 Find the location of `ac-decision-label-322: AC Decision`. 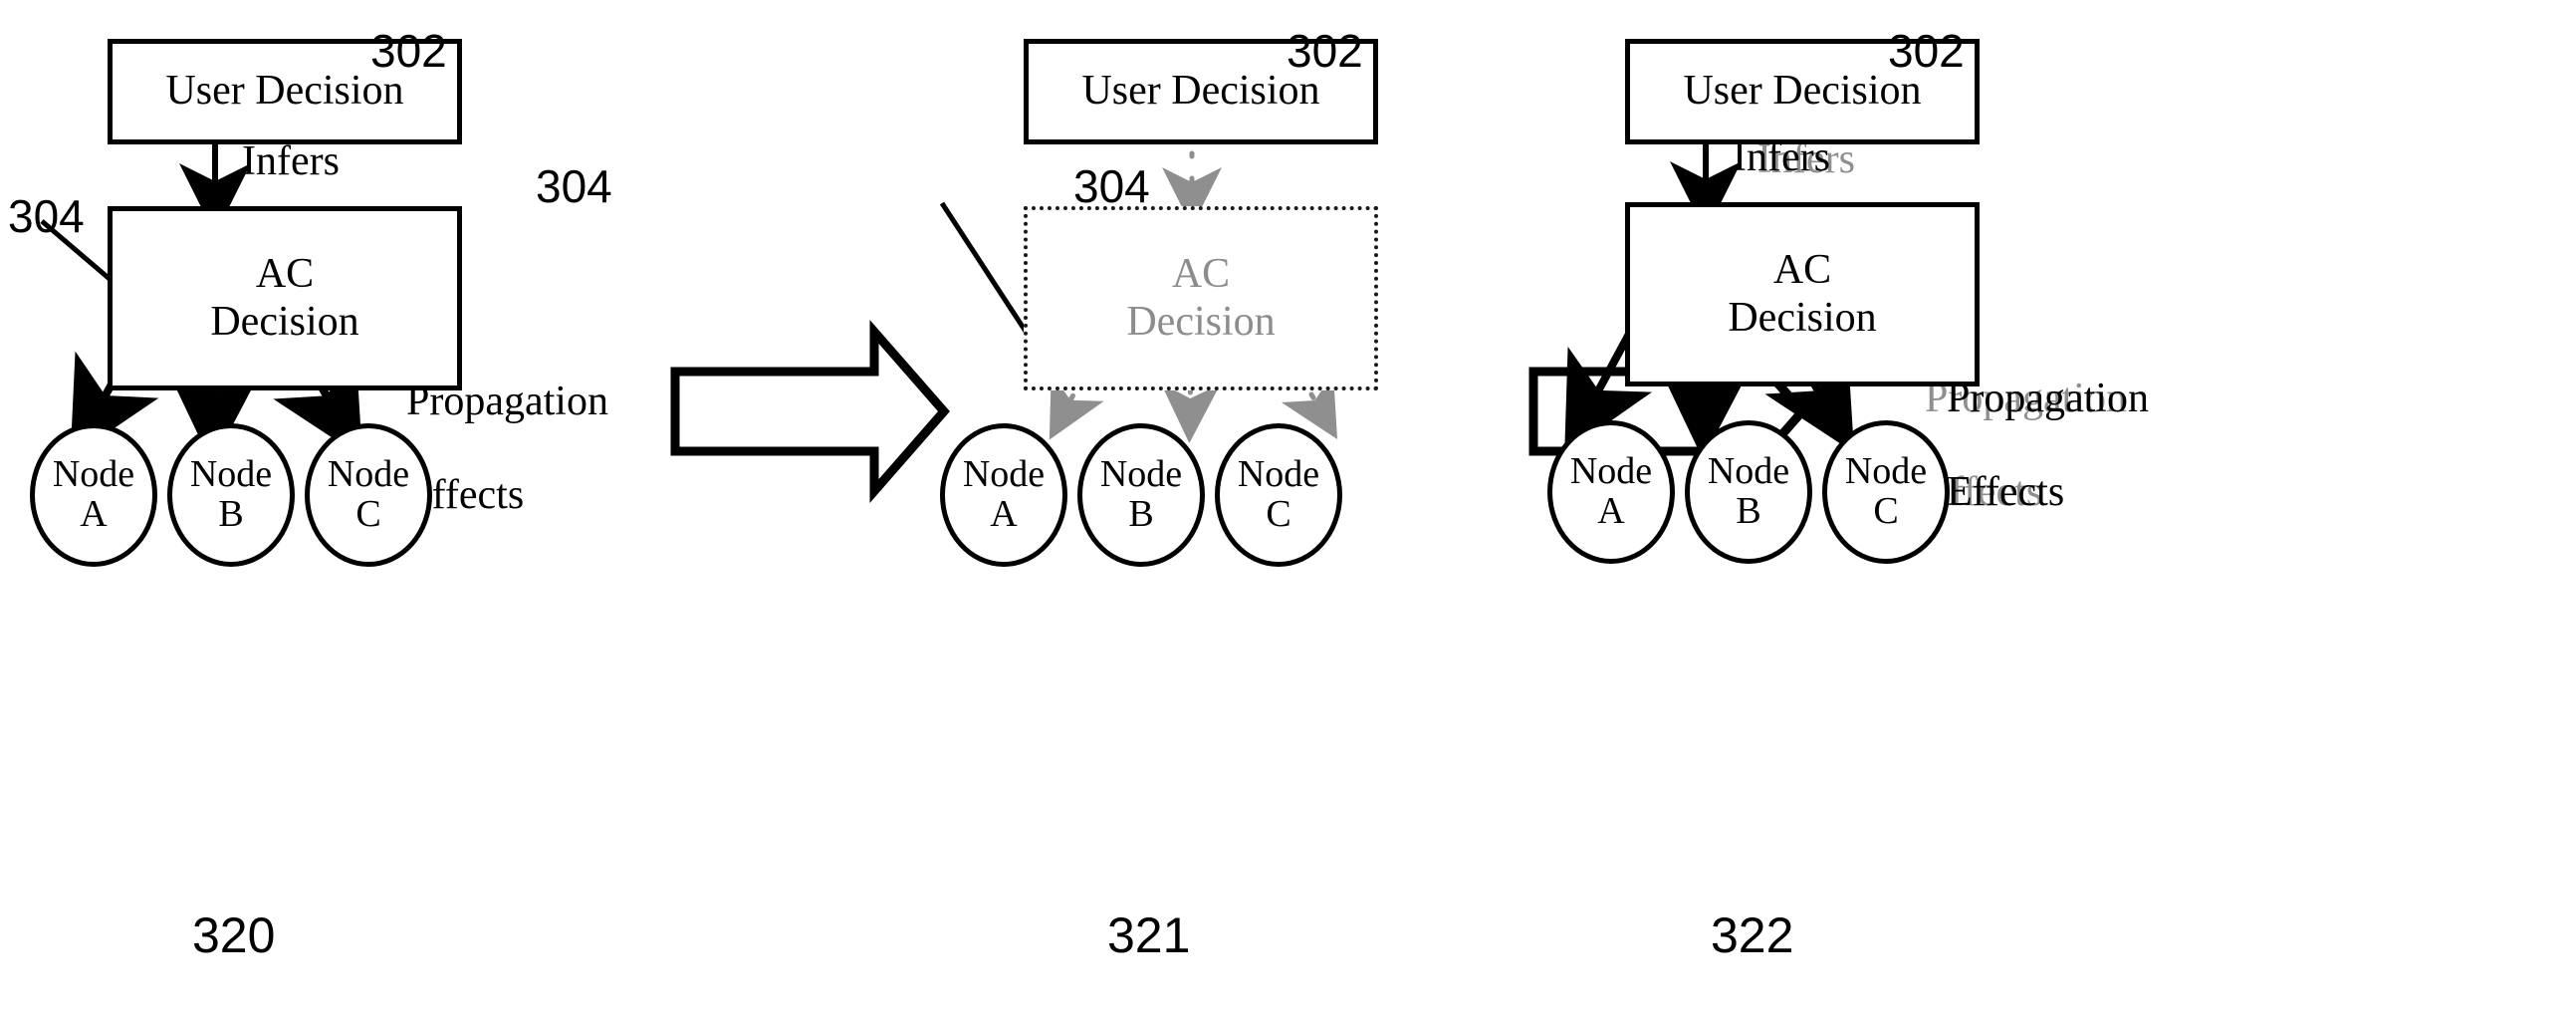

ac-decision-label-322: AC Decision is located at coordinates (1802, 294).